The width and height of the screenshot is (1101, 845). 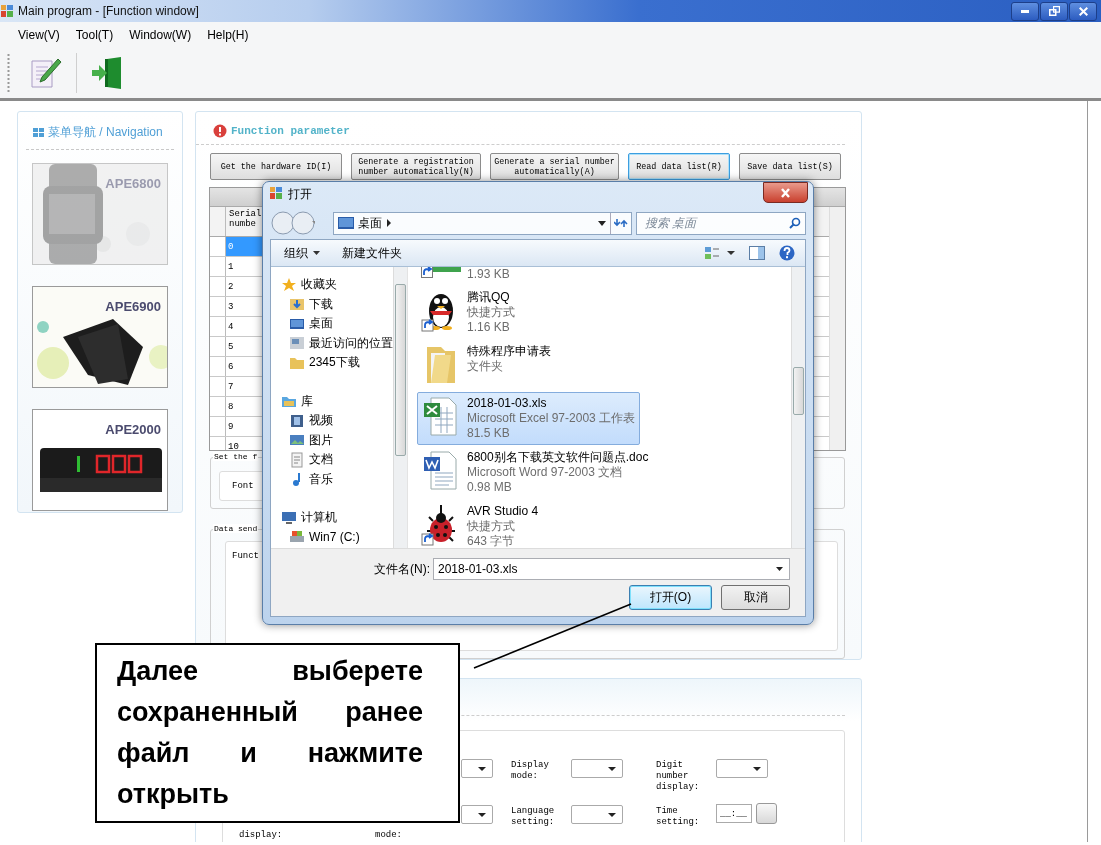 I want to click on alert-icon, so click(x=220, y=131).